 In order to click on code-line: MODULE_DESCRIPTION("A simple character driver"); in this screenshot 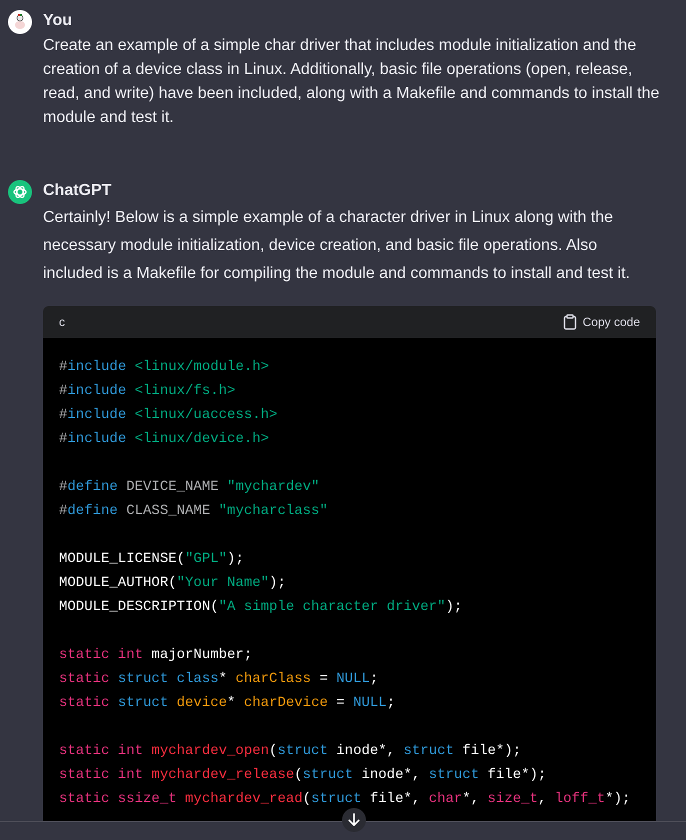, I will do `click(260, 607)`.